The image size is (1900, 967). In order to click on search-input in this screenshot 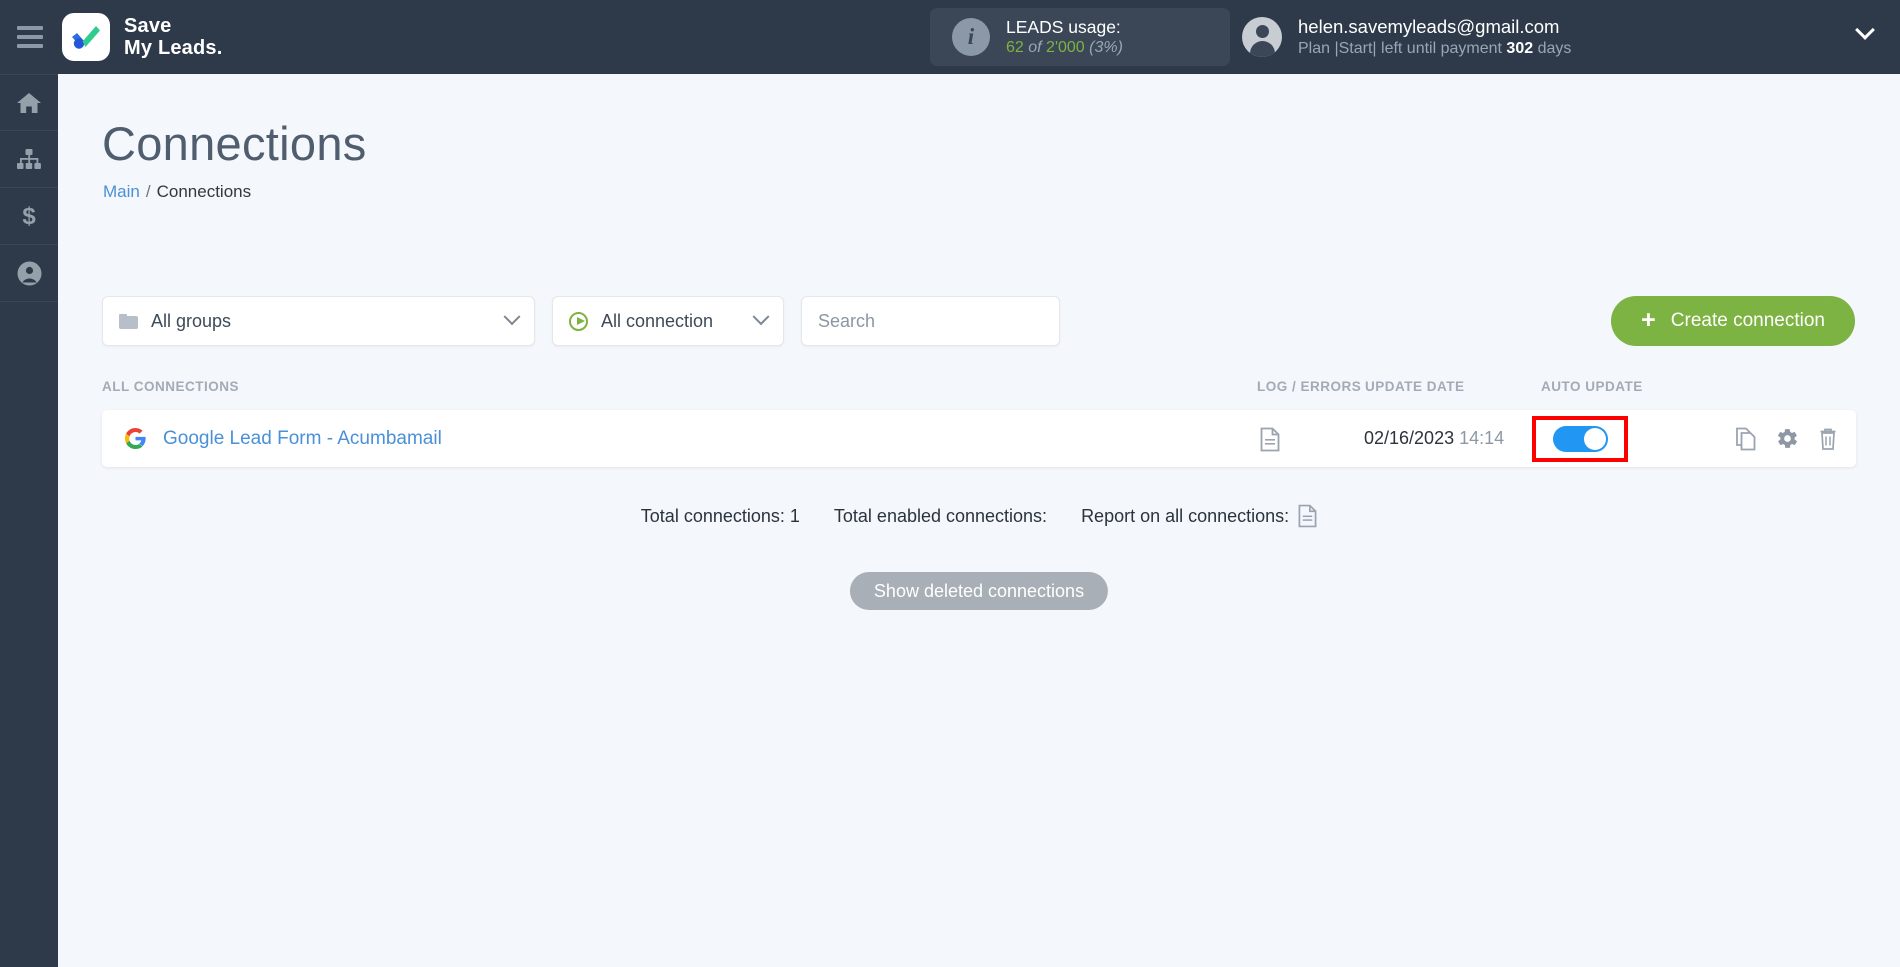, I will do `click(930, 321)`.